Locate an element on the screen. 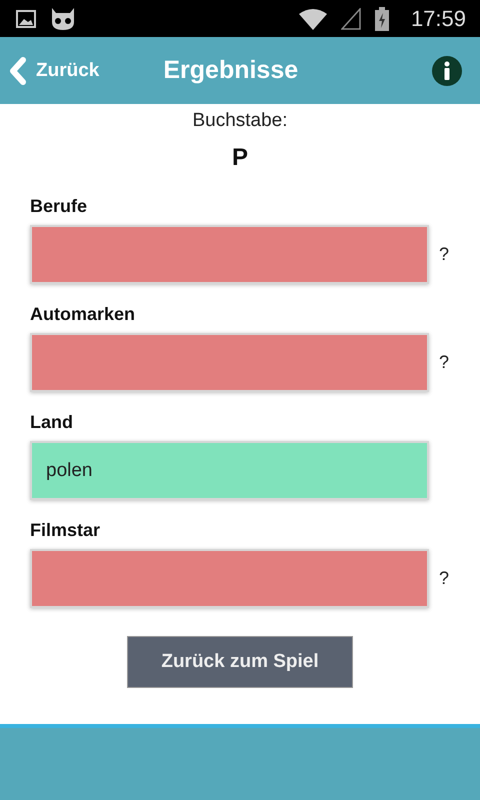  letter: P is located at coordinates (240, 158).